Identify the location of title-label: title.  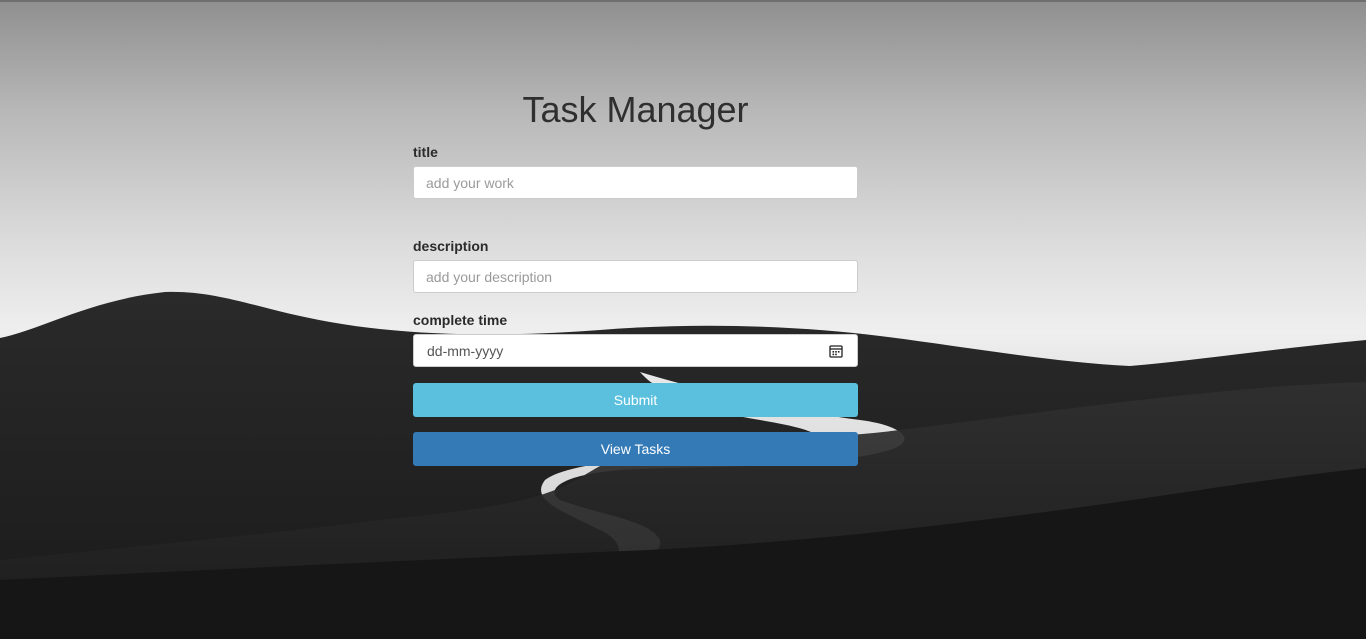
(425, 152).